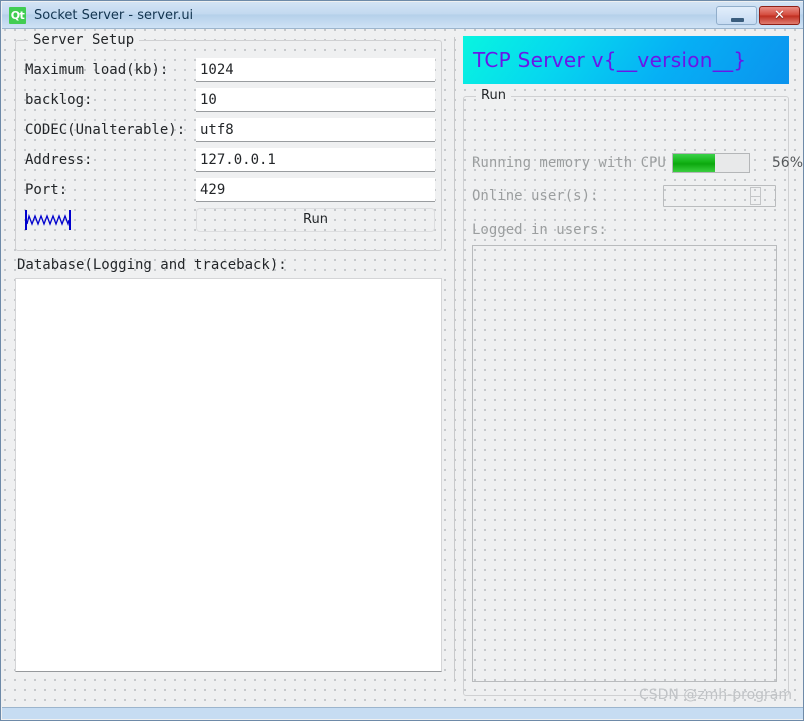 The image size is (804, 721). I want to click on field-row-maximum-load: Maximum load(kb):, so click(230, 70).